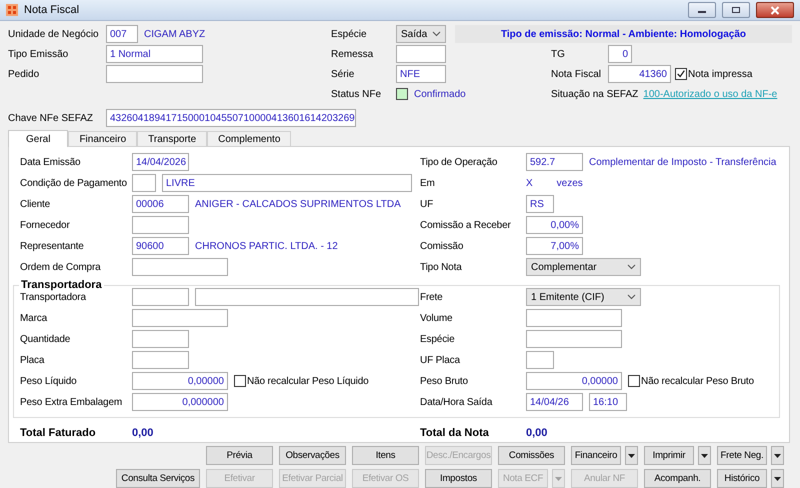 The width and height of the screenshot is (800, 488). What do you see at coordinates (576, 74) in the screenshot?
I see `field-label: Nota Fiscal` at bounding box center [576, 74].